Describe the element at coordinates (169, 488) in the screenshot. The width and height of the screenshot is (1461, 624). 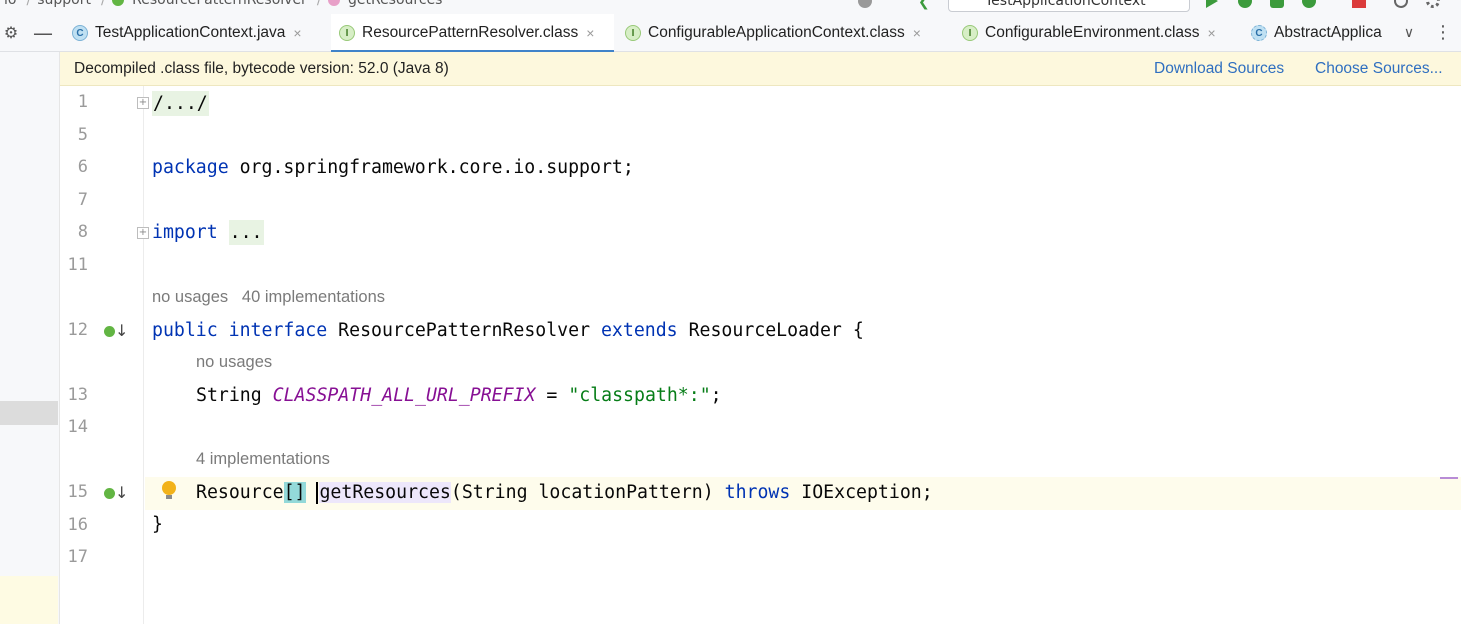
I see `lightbulb-glass` at that location.